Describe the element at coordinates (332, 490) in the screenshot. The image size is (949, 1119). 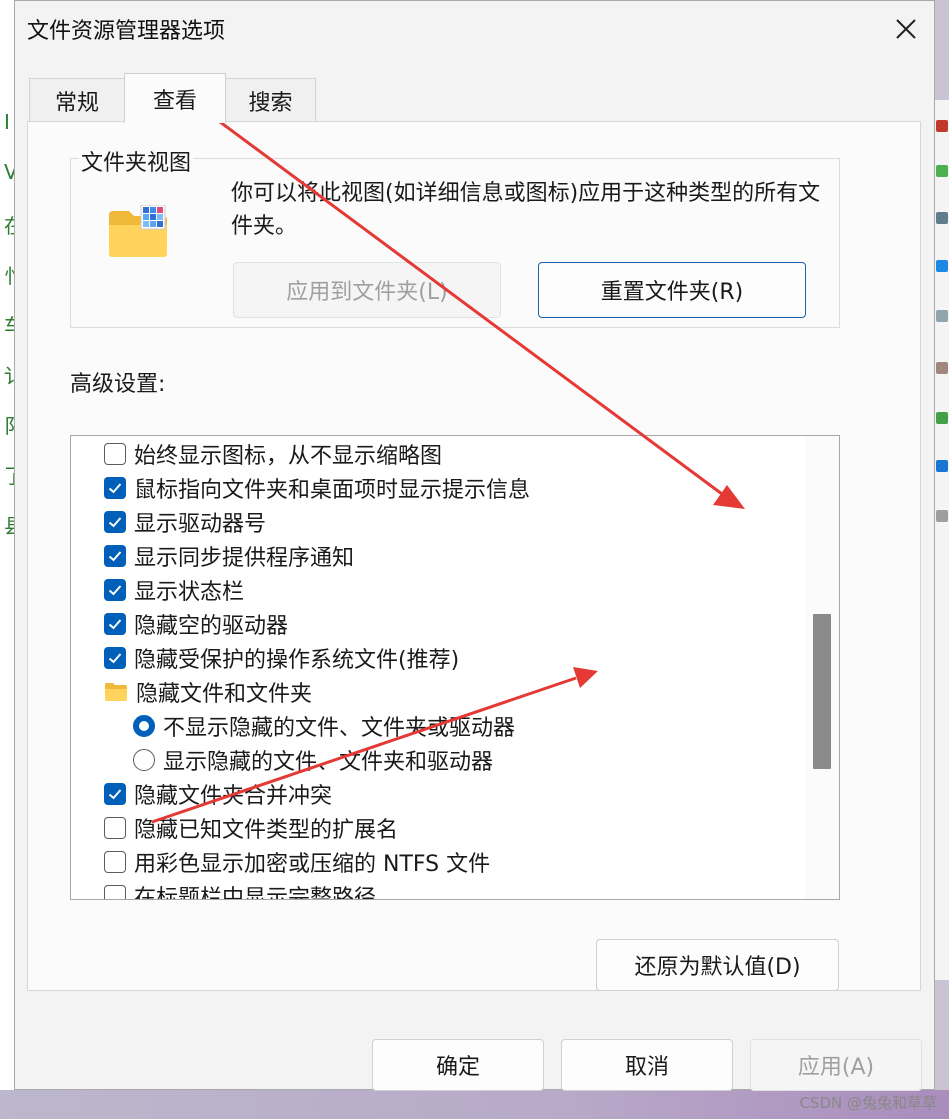
I see `setting-label: 鼠标指向文件夹和桌面项时显示提示信息` at that location.